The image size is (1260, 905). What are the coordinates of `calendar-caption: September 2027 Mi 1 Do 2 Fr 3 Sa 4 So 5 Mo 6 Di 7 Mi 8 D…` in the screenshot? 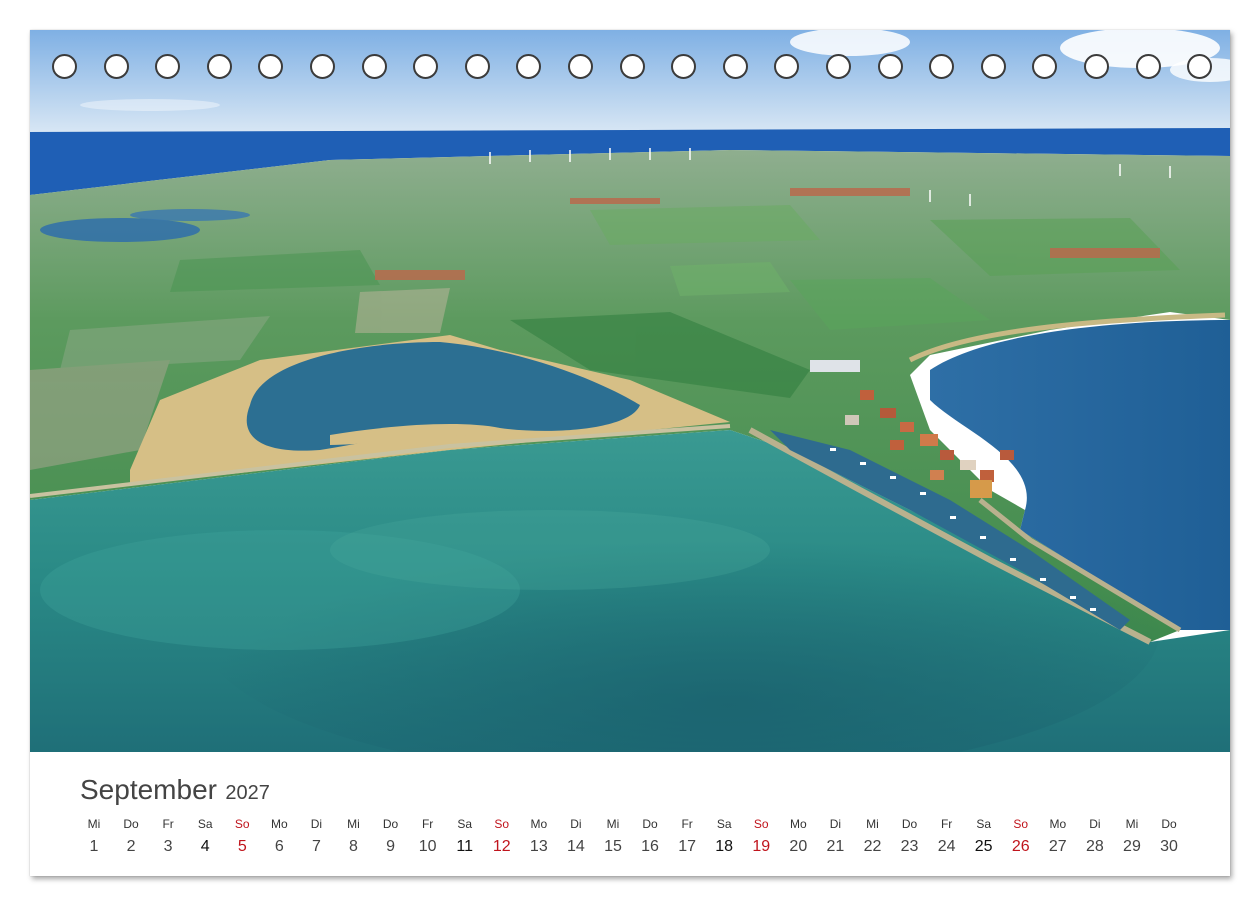 It's located at (630, 814).